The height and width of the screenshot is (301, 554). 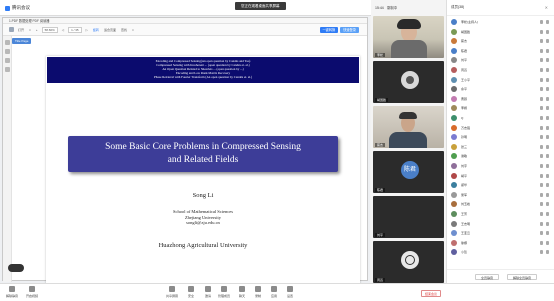 I want to click on participant-row: 郑华, so click(x=500, y=185).